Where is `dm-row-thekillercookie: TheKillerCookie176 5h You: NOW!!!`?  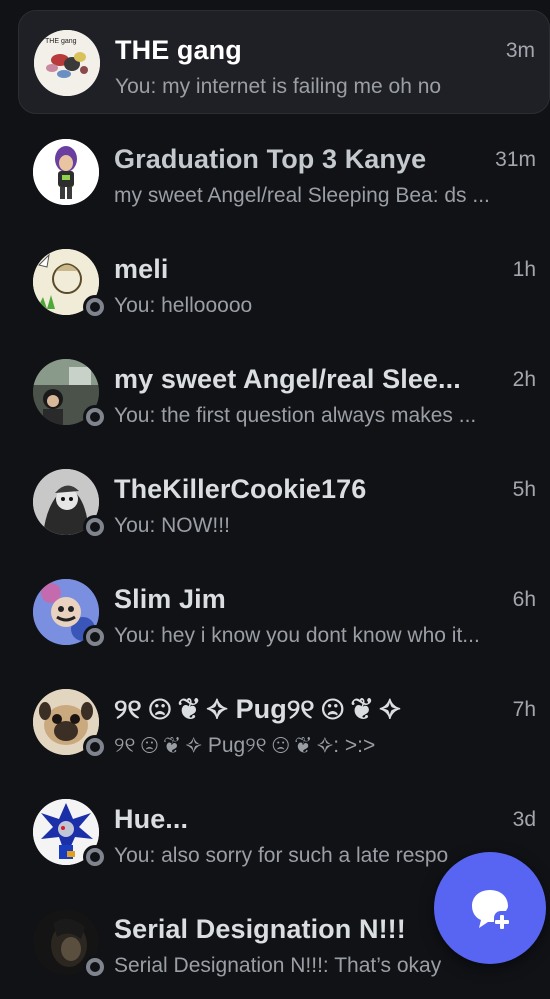 dm-row-thekillercookie: TheKillerCookie176 5h You: NOW!!! is located at coordinates (284, 502).